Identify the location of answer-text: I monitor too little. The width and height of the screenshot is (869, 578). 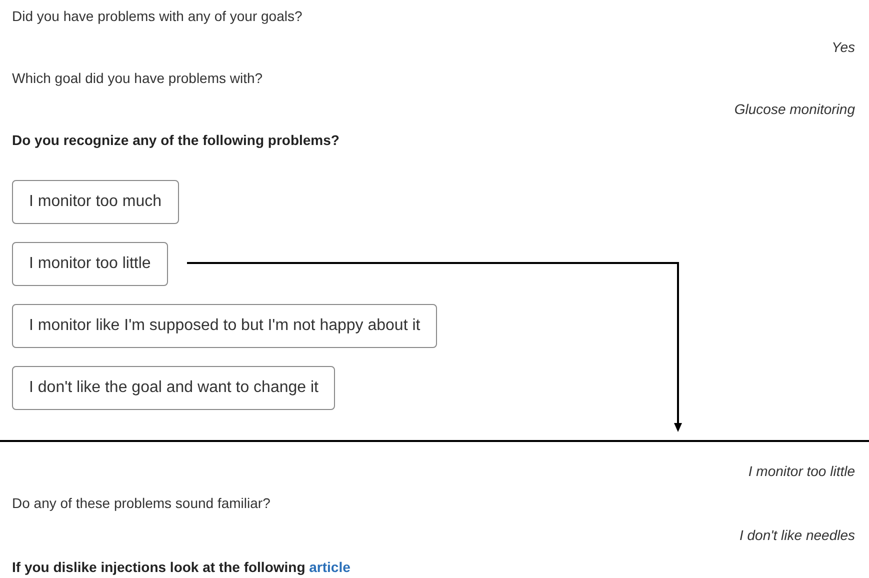
(801, 471).